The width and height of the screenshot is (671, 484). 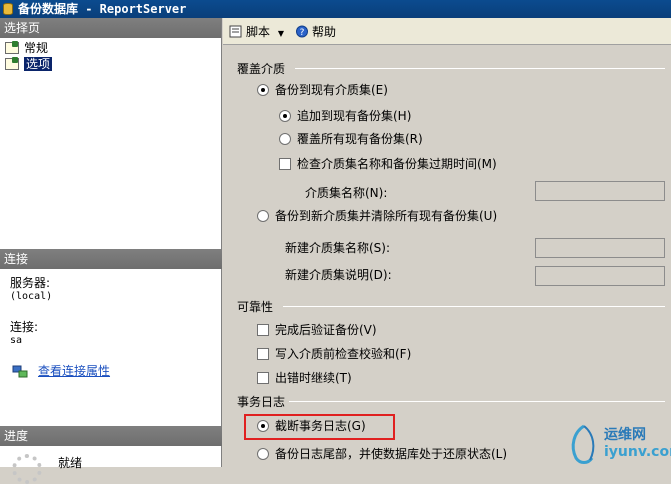 I want to click on watermark: 运维网 iyunv.com, so click(x=617, y=443).